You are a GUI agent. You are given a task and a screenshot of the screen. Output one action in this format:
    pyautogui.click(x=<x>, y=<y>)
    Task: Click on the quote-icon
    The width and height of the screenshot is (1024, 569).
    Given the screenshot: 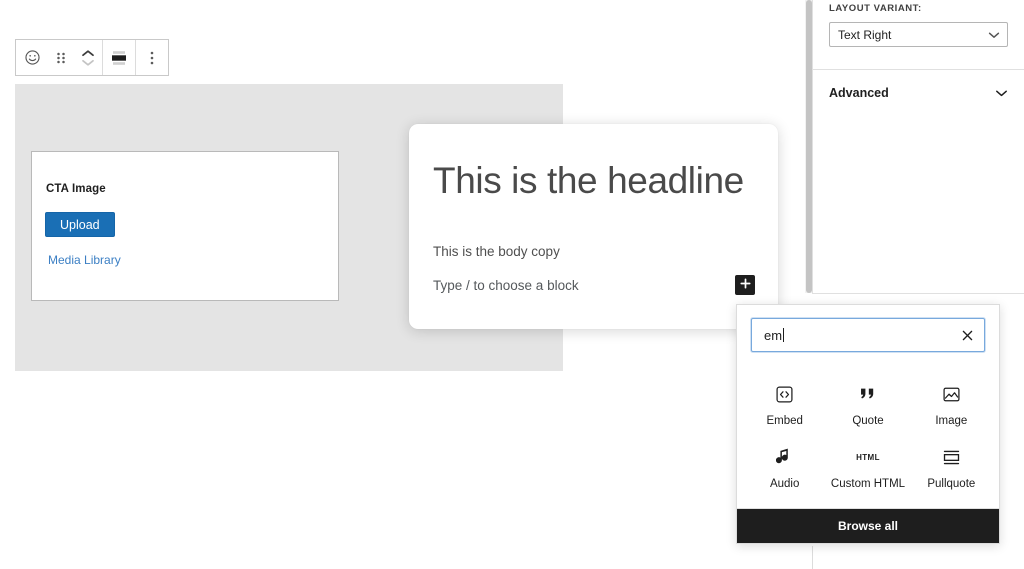 What is the action you would take?
    pyautogui.click(x=867, y=394)
    